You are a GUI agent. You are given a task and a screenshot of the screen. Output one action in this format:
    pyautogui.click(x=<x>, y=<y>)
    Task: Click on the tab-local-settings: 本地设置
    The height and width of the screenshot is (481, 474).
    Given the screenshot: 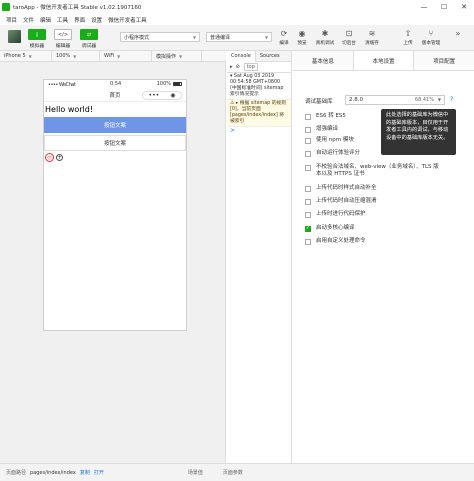 What is the action you would take?
    pyautogui.click(x=383, y=60)
    